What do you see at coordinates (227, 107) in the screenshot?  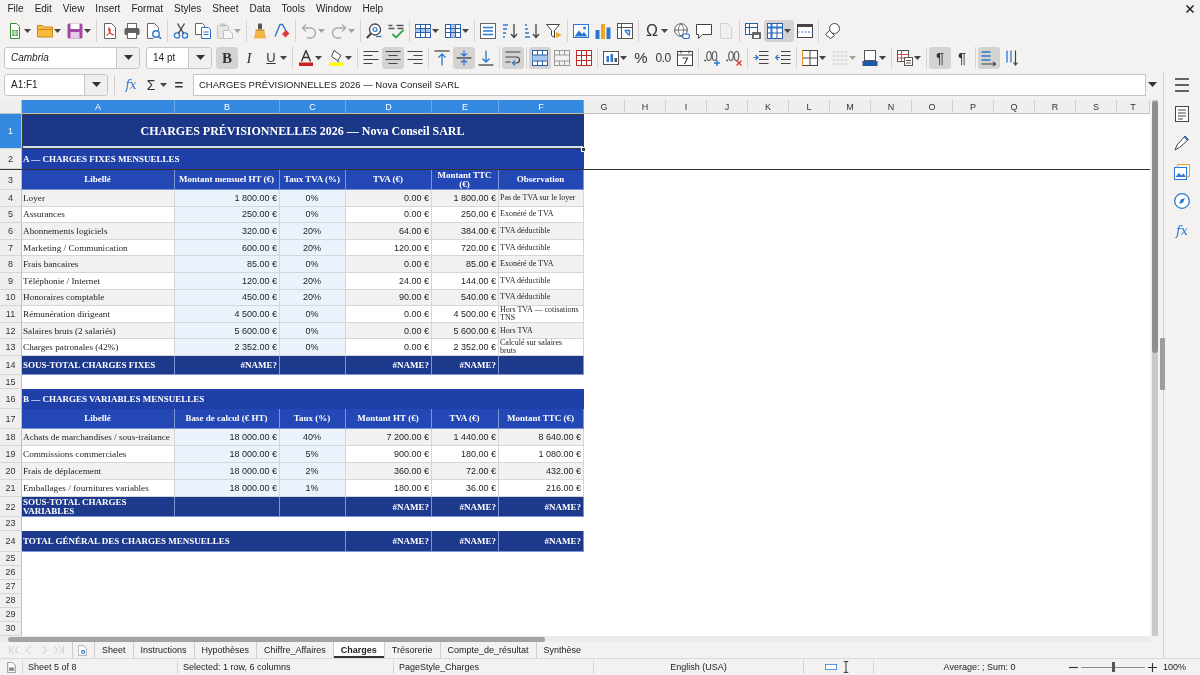 I see `column-header: B` at bounding box center [227, 107].